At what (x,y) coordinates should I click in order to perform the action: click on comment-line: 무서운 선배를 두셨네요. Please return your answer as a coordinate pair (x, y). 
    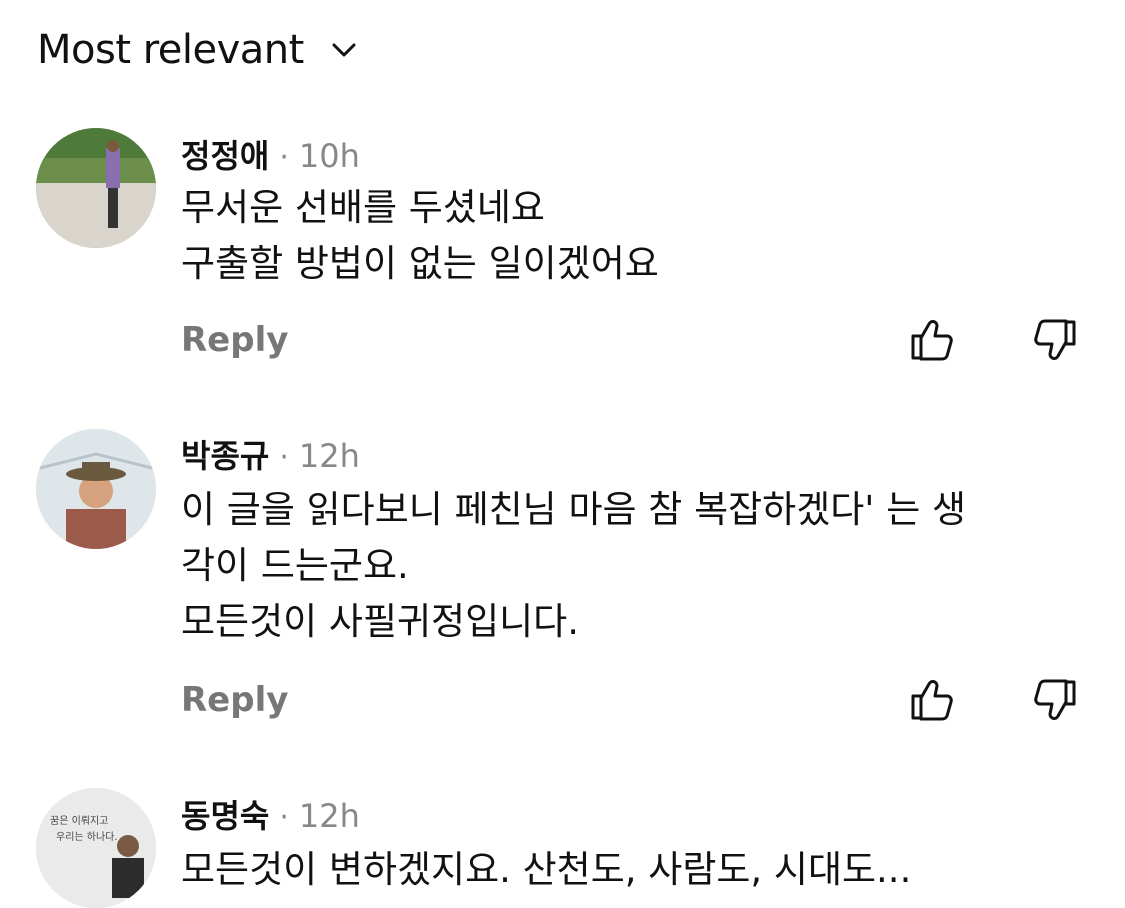
    Looking at the image, I should click on (363, 207).